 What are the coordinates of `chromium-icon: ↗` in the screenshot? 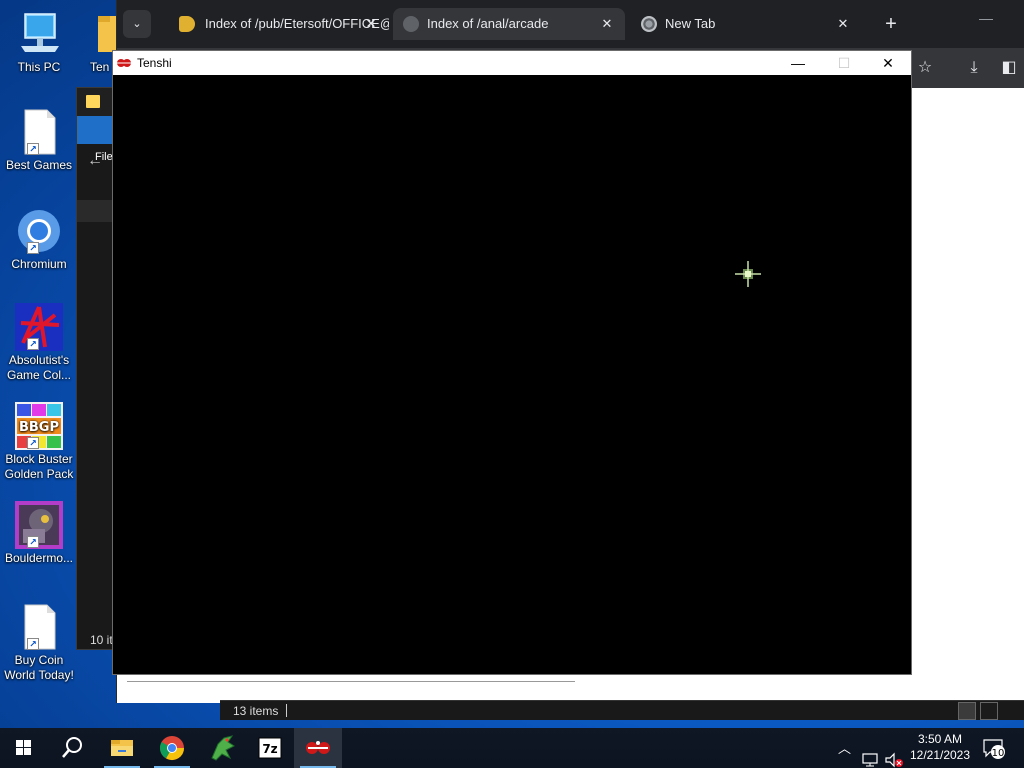 It's located at (39, 231).